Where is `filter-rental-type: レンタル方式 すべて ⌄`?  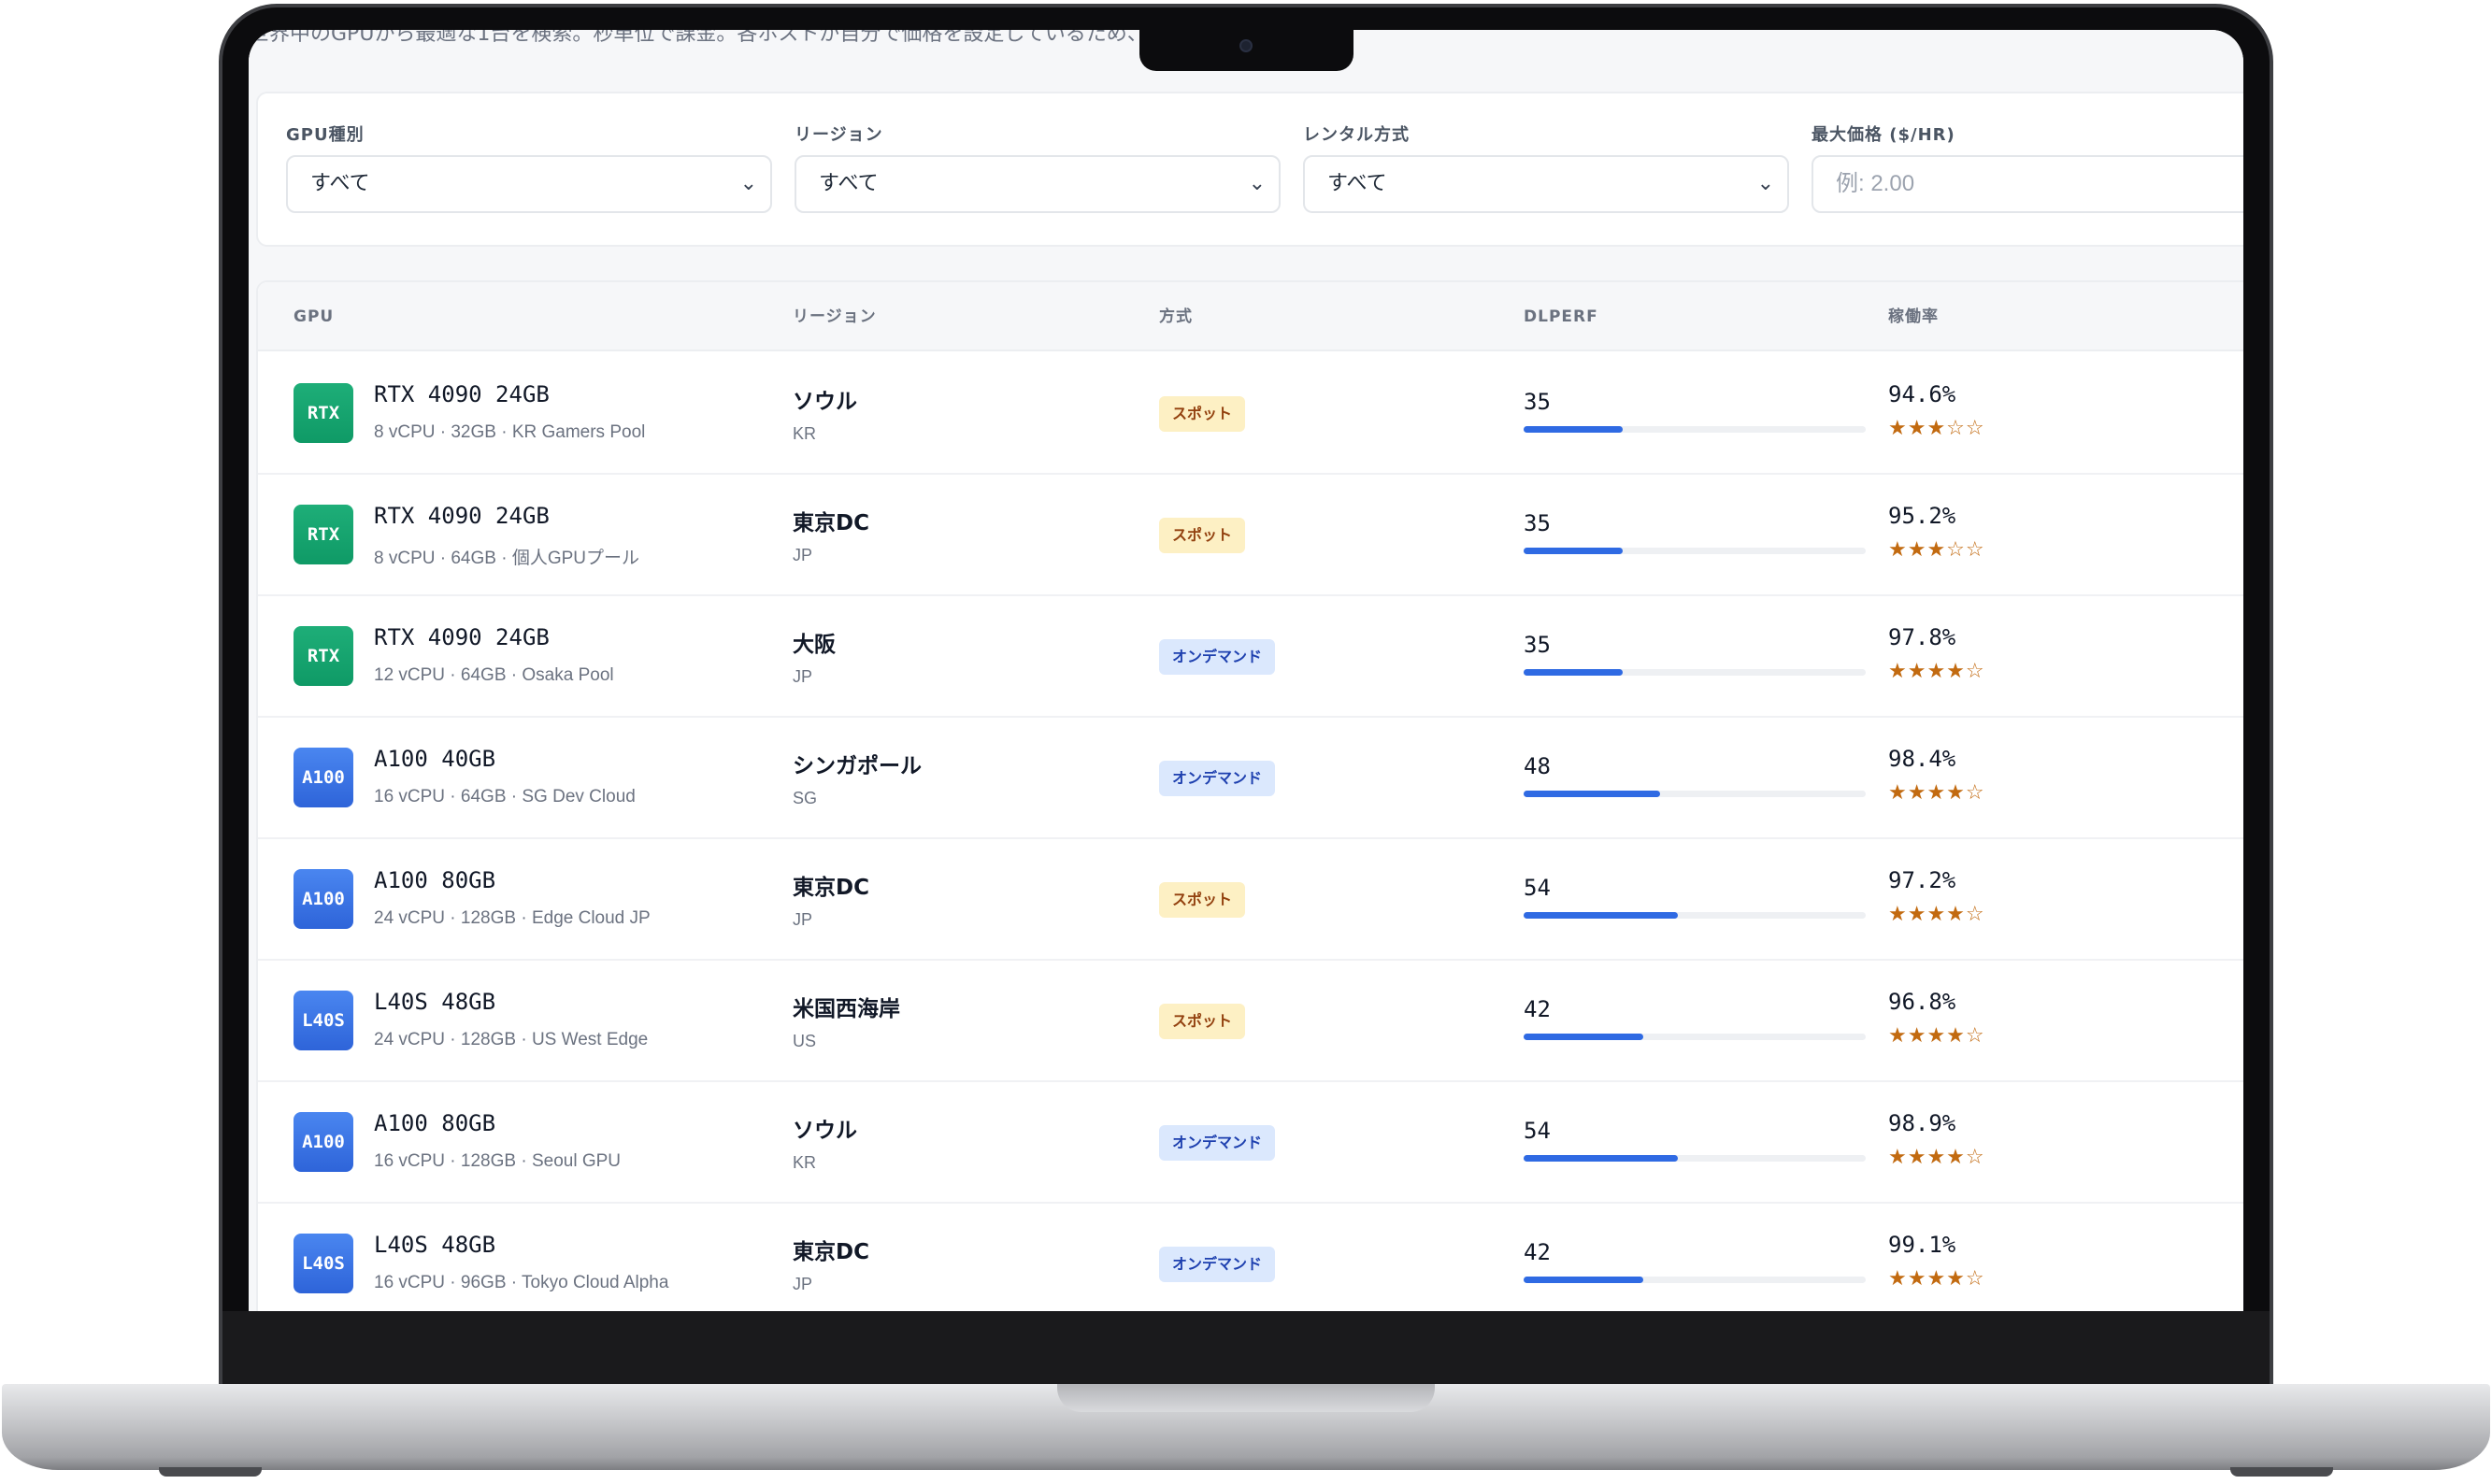 filter-rental-type: レンタル方式 すべて ⌄ is located at coordinates (1546, 167).